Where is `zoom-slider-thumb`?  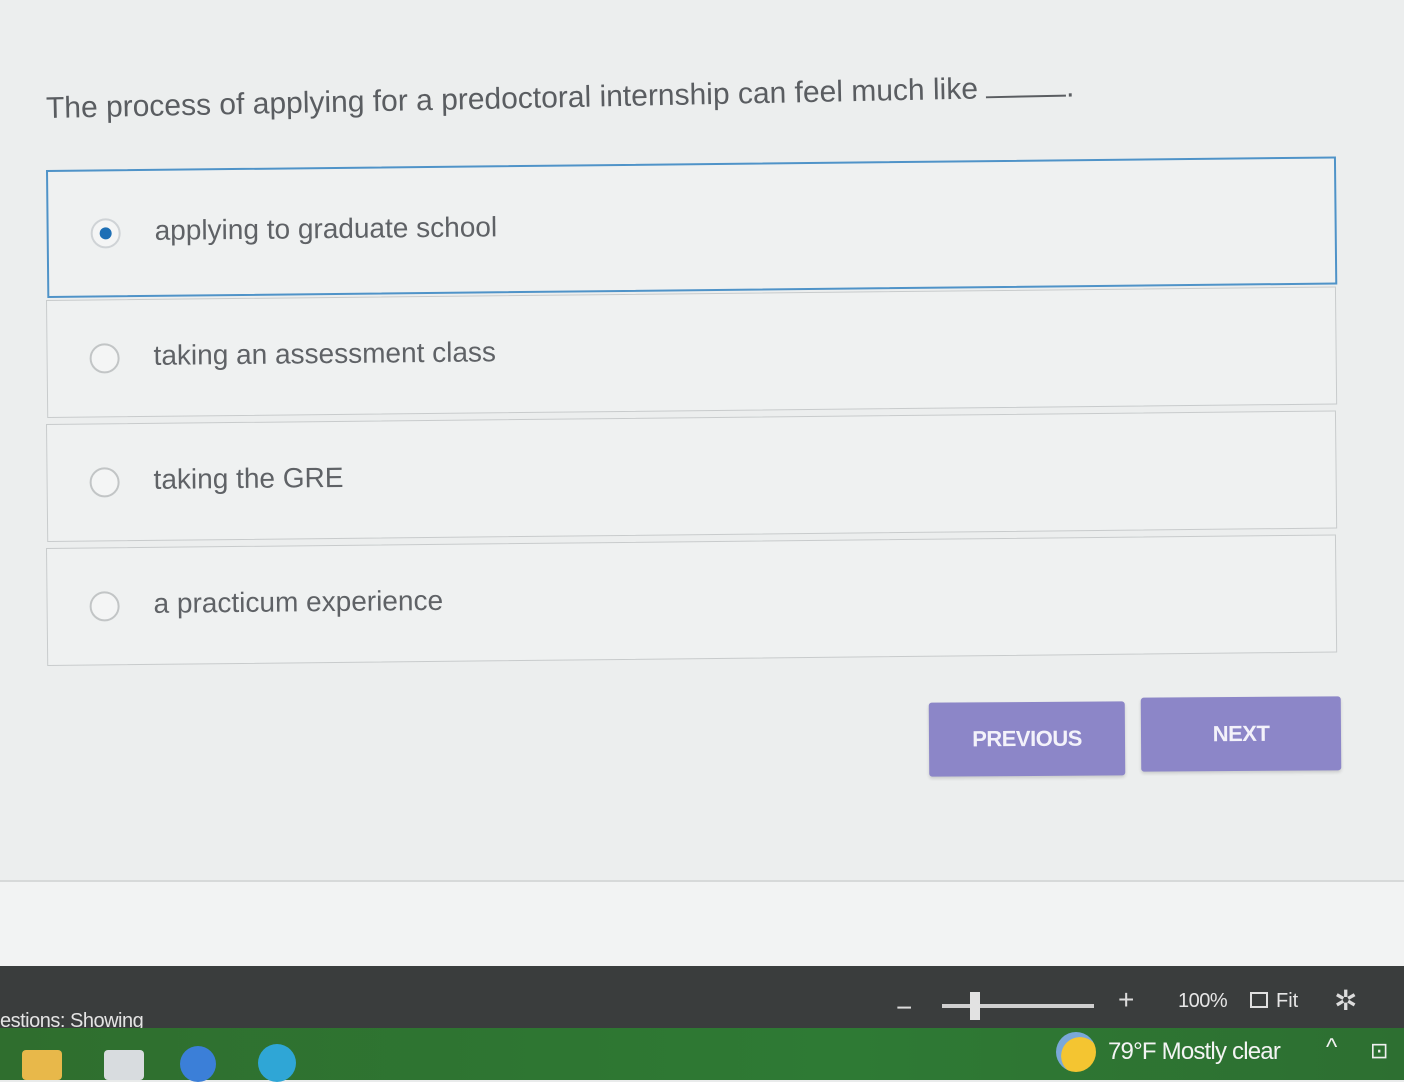
zoom-slider-thumb is located at coordinates (975, 1006).